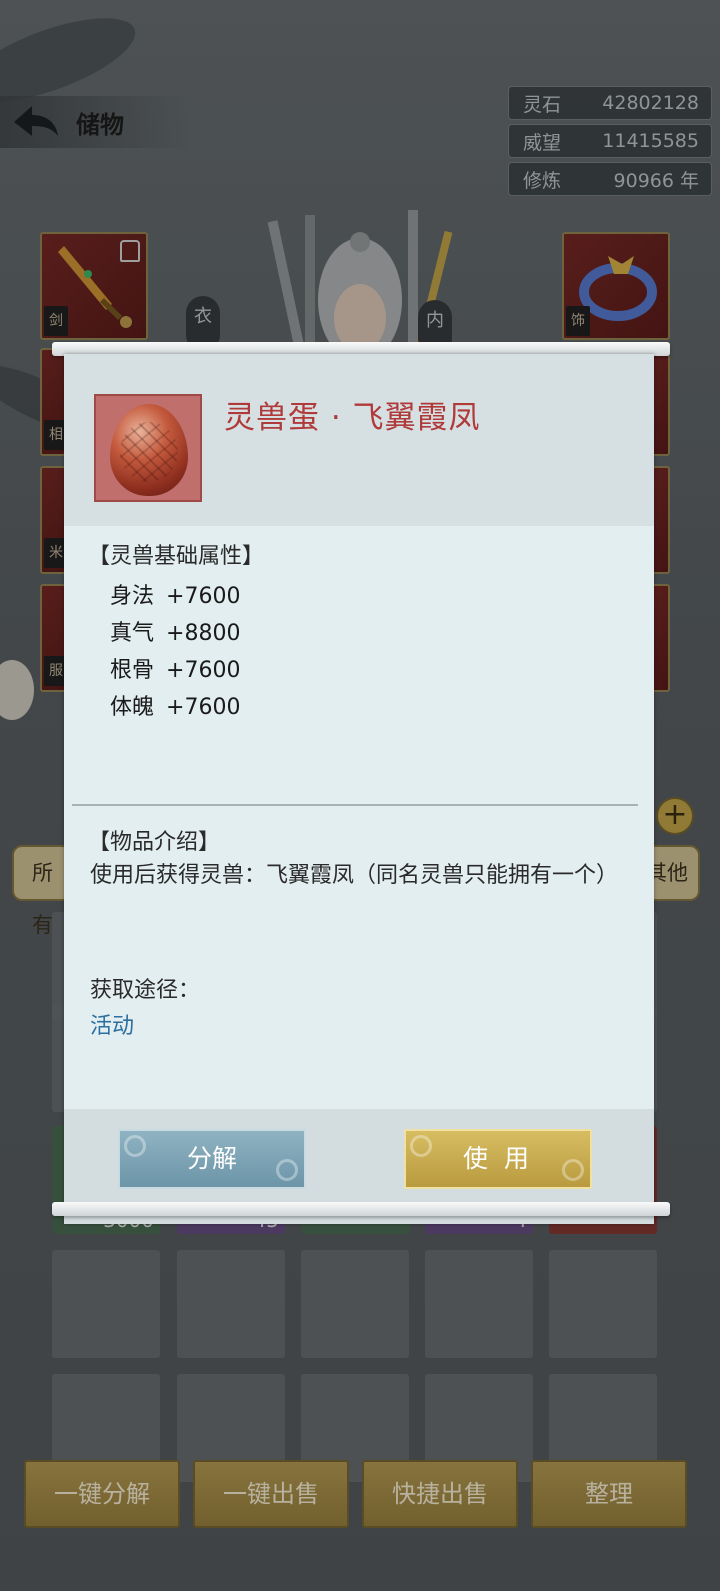  What do you see at coordinates (132, 670) in the screenshot?
I see `attribute-name: 根骨` at bounding box center [132, 670].